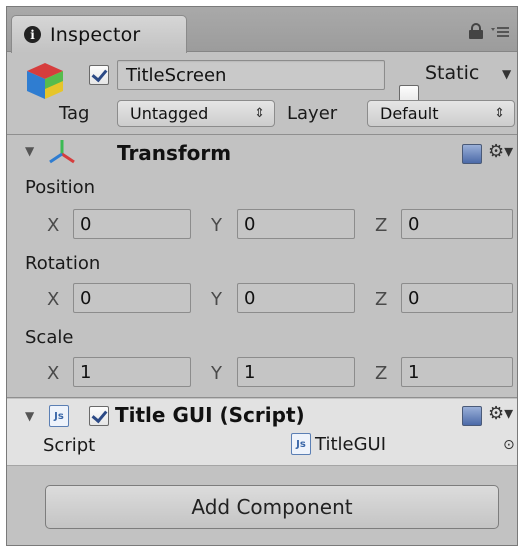 The image size is (522, 550). What do you see at coordinates (381, 373) in the screenshot?
I see `scale-z-label: Z` at bounding box center [381, 373].